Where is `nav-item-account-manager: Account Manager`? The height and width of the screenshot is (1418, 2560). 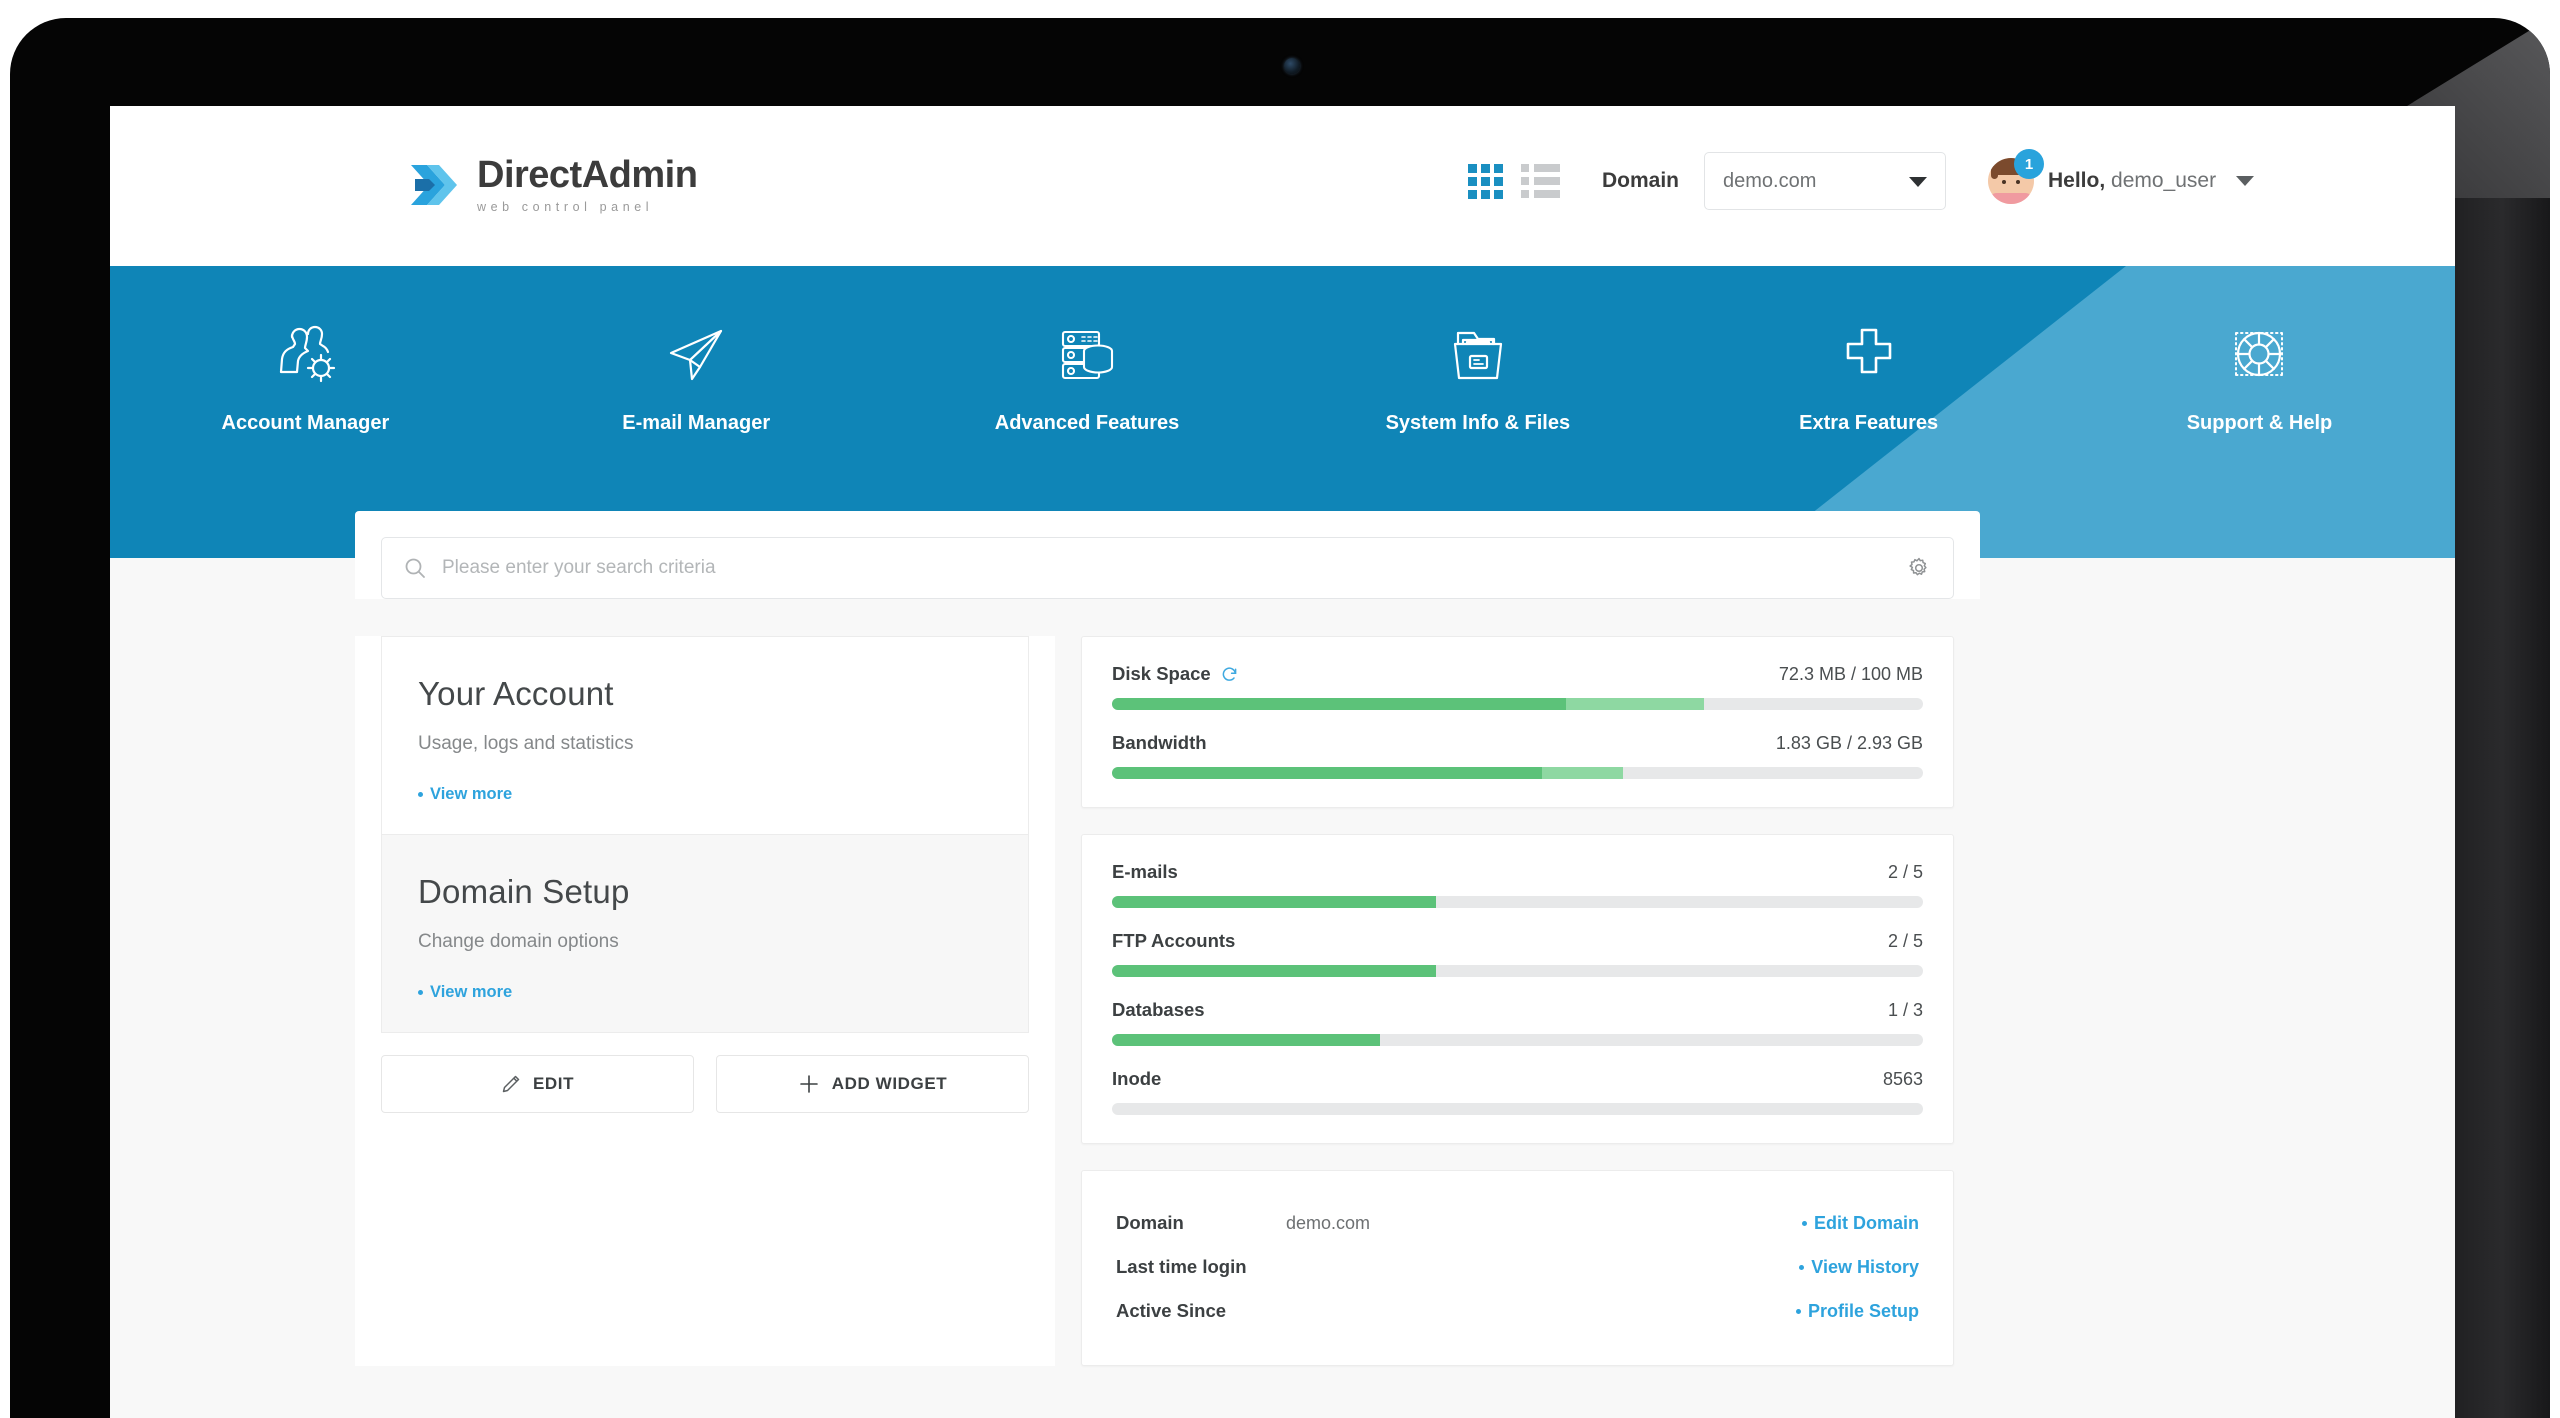
nav-item-account-manager: Account Manager is located at coordinates (305, 350).